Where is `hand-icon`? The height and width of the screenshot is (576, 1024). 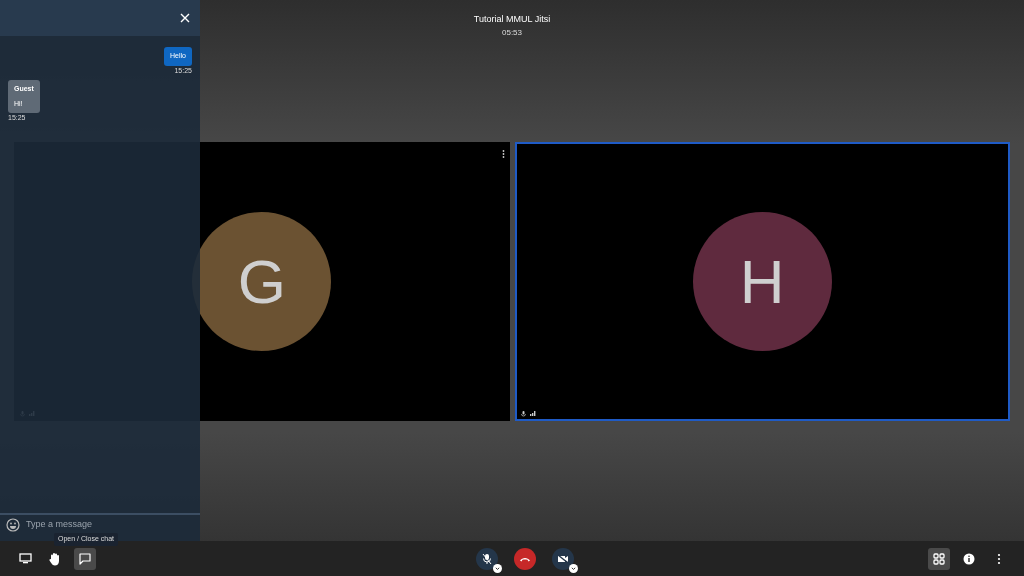 hand-icon is located at coordinates (55, 558).